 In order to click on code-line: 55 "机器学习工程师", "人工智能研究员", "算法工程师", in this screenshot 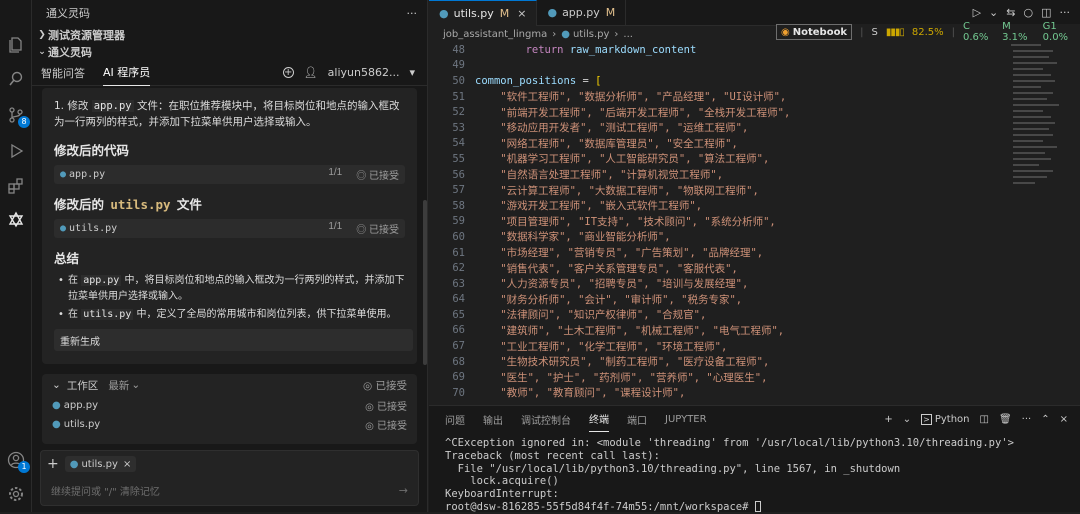, I will do `click(709, 159)`.